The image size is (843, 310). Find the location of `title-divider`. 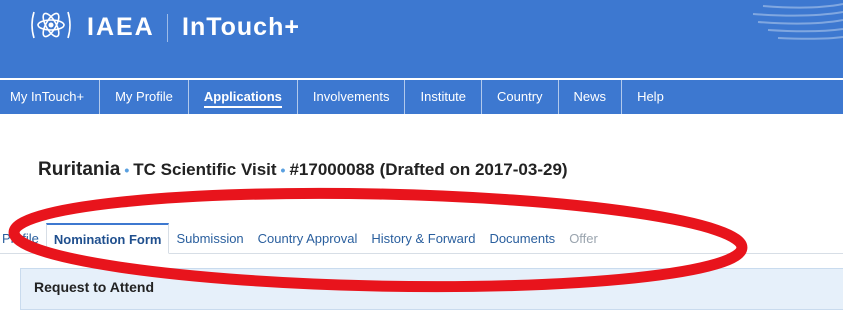

title-divider is located at coordinates (167, 28).